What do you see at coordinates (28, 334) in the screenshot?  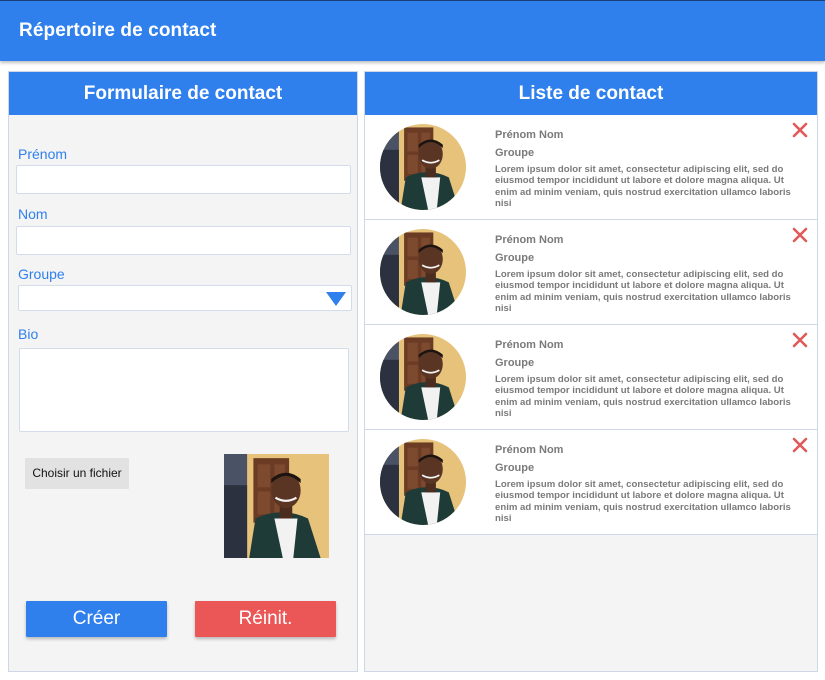 I see `bio-label: Bio` at bounding box center [28, 334].